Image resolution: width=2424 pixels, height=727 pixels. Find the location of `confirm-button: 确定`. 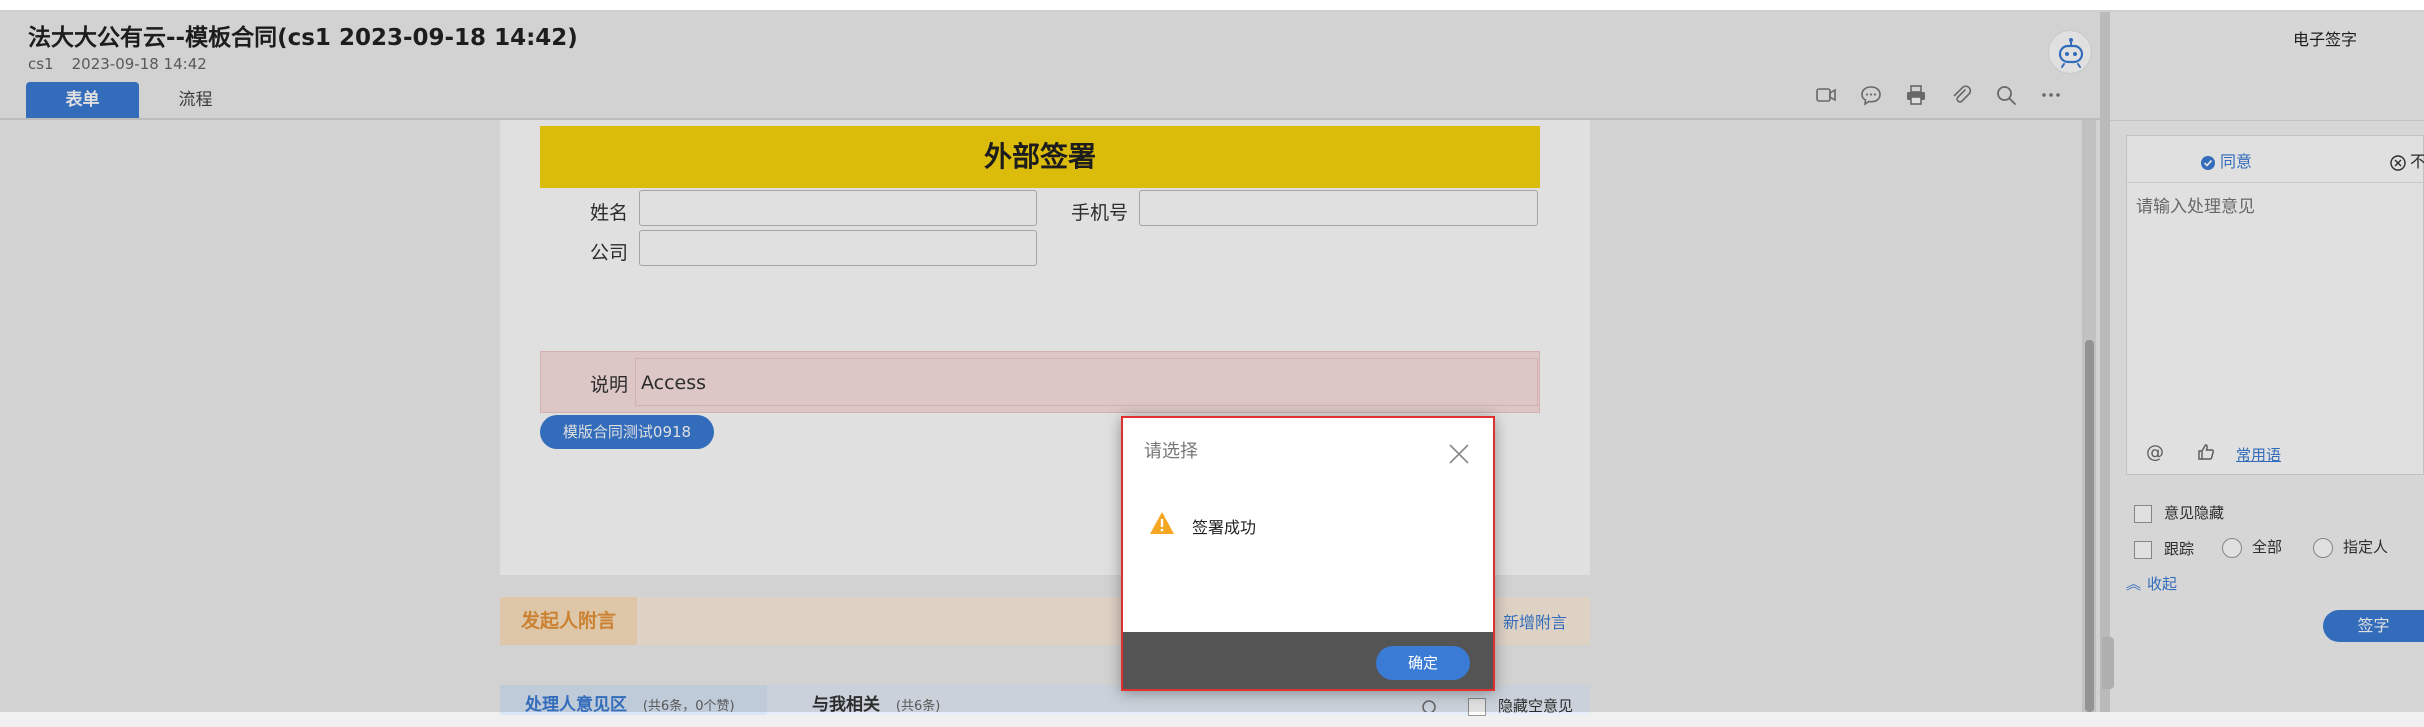

confirm-button: 确定 is located at coordinates (1423, 663).